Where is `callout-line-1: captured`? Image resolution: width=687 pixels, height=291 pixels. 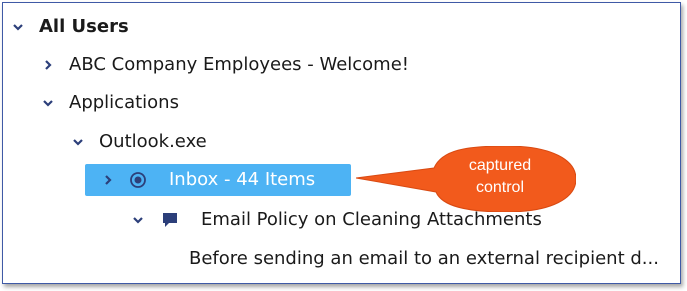
callout-line-1: captured is located at coordinates (500, 165).